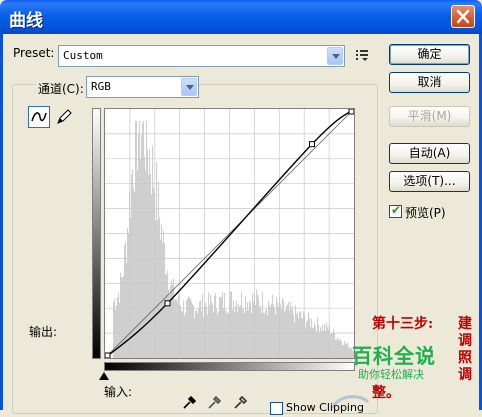 The width and height of the screenshot is (482, 417). What do you see at coordinates (429, 54) in the screenshot?
I see `ok-button: 确定` at bounding box center [429, 54].